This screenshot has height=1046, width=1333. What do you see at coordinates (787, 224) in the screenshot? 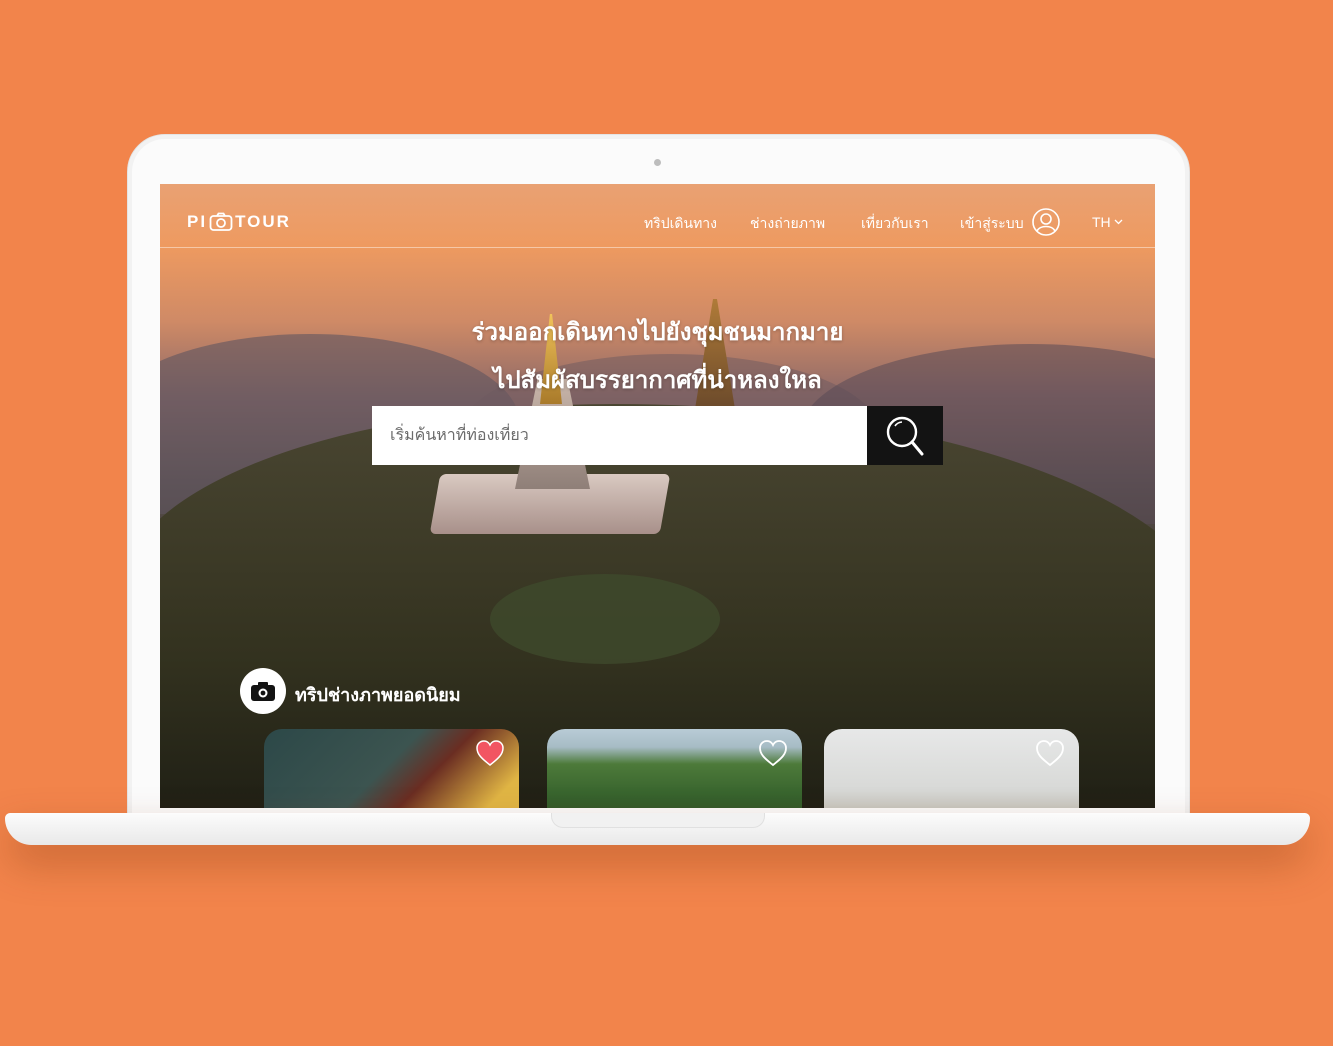
I see `nav-link-photographers: ช่างถ่ายภาพ` at bounding box center [787, 224].